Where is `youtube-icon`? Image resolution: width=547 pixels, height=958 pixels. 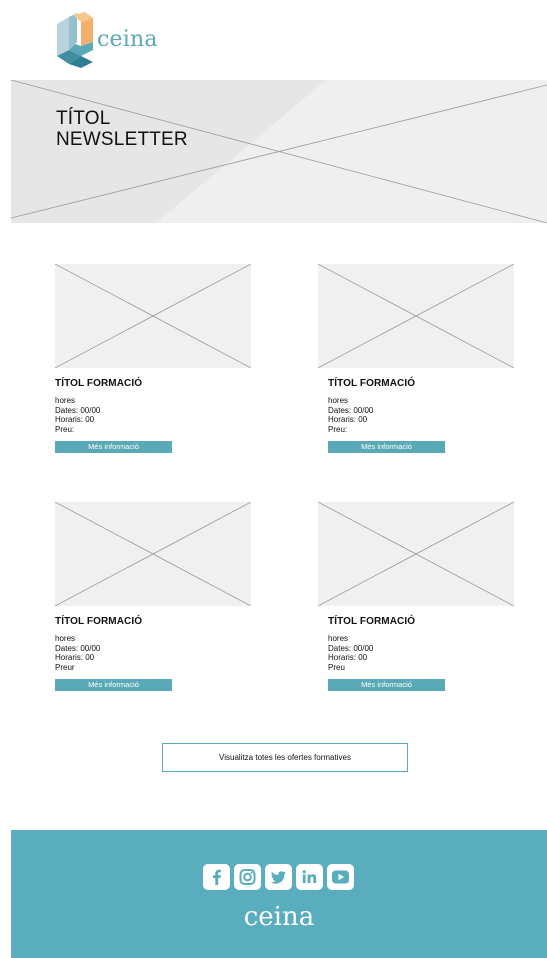 youtube-icon is located at coordinates (340, 877).